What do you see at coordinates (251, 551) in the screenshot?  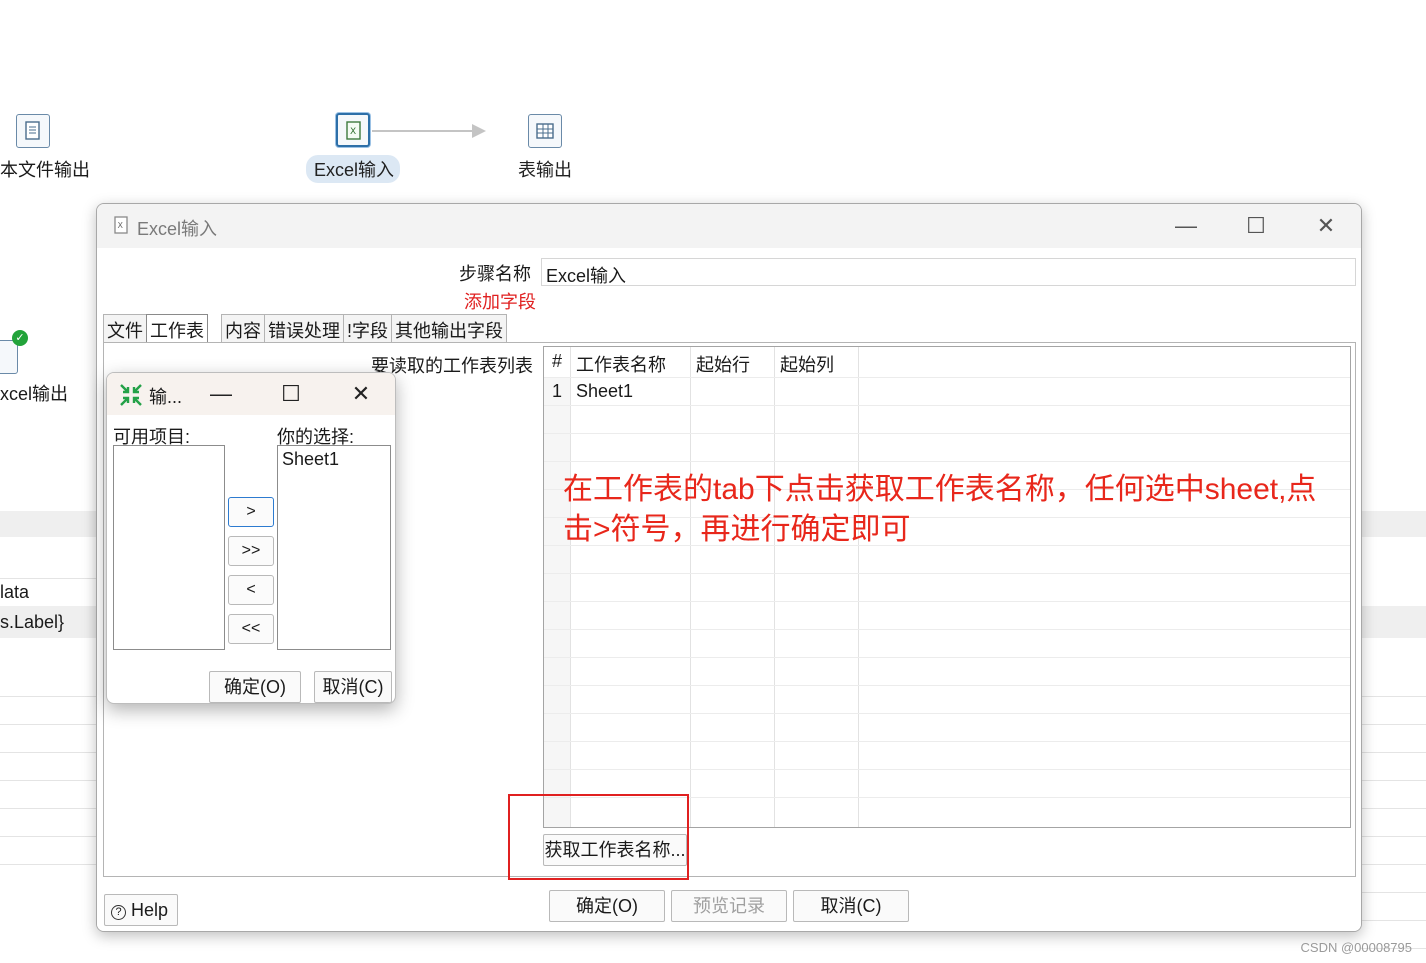 I see `add-all-button: >>` at bounding box center [251, 551].